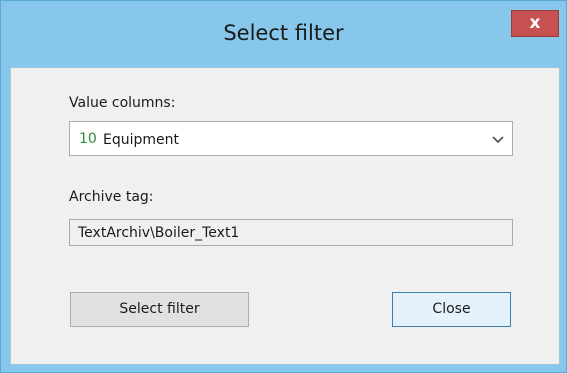 Image resolution: width=567 pixels, height=373 pixels. I want to click on archive-tag-field: TextArchiv\Boiler_Text1, so click(291, 232).